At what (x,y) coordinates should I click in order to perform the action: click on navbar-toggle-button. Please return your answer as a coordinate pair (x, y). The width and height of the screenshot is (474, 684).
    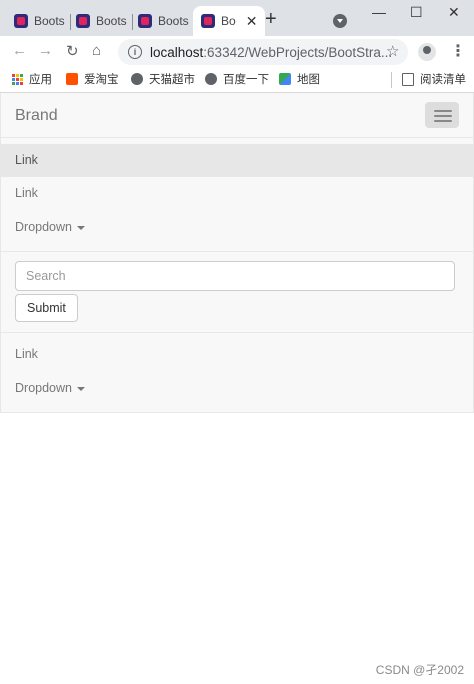
    Looking at the image, I should click on (442, 115).